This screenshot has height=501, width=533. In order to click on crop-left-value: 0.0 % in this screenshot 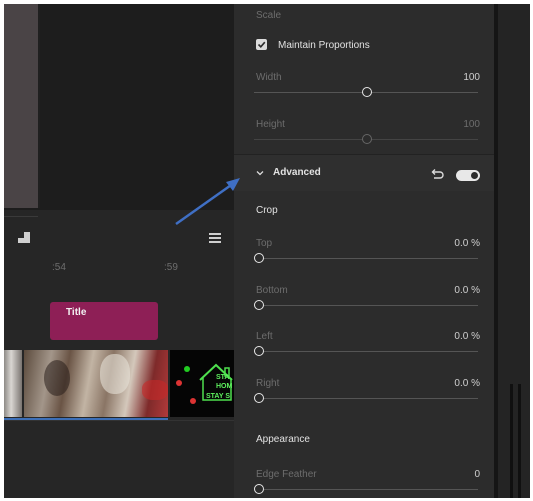, I will do `click(450, 336)`.